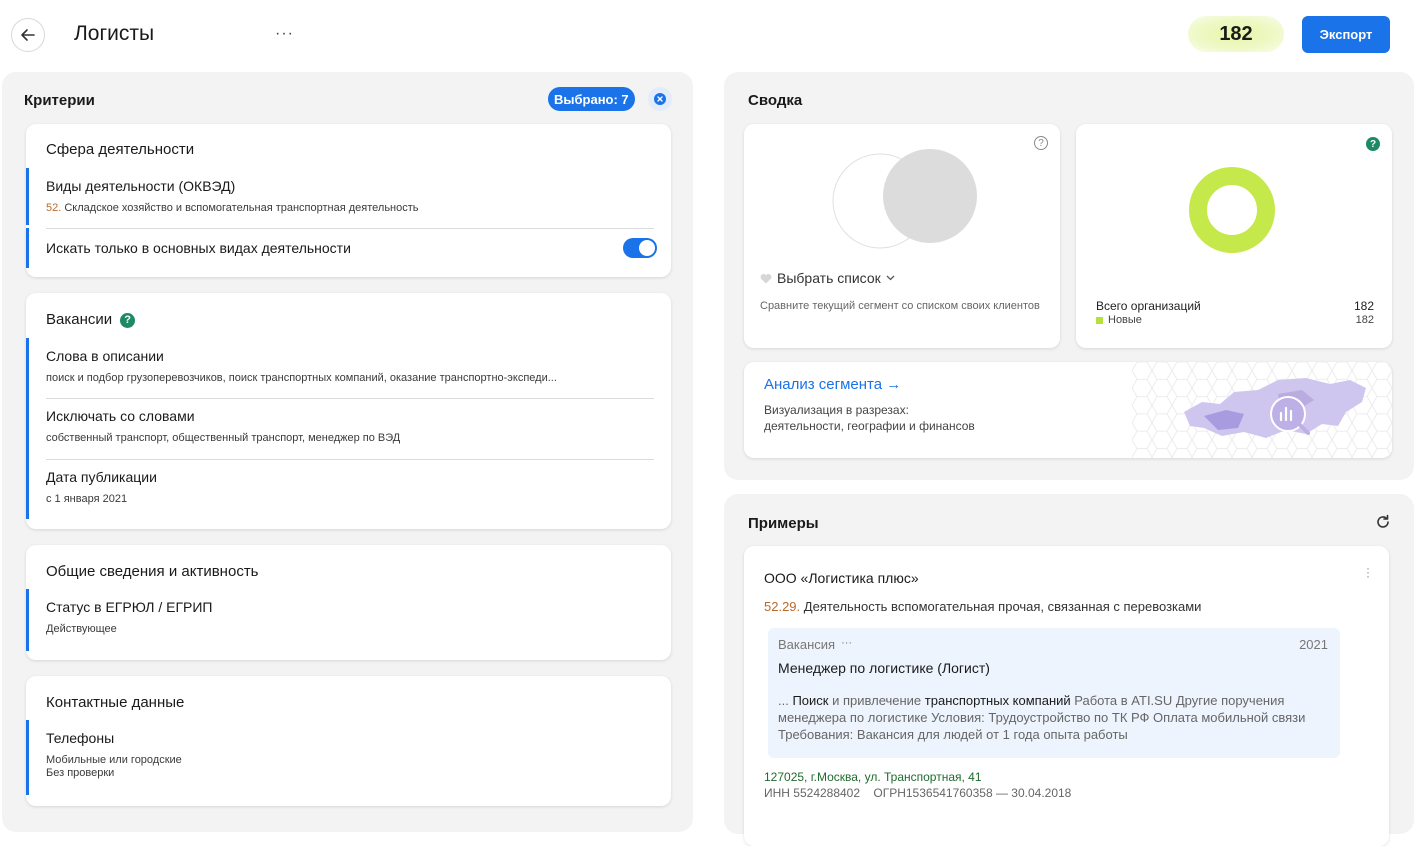 Image resolution: width=1418 pixels, height=846 pixels. I want to click on segment-analysis-link: Анализ сегмента →, so click(832, 384).